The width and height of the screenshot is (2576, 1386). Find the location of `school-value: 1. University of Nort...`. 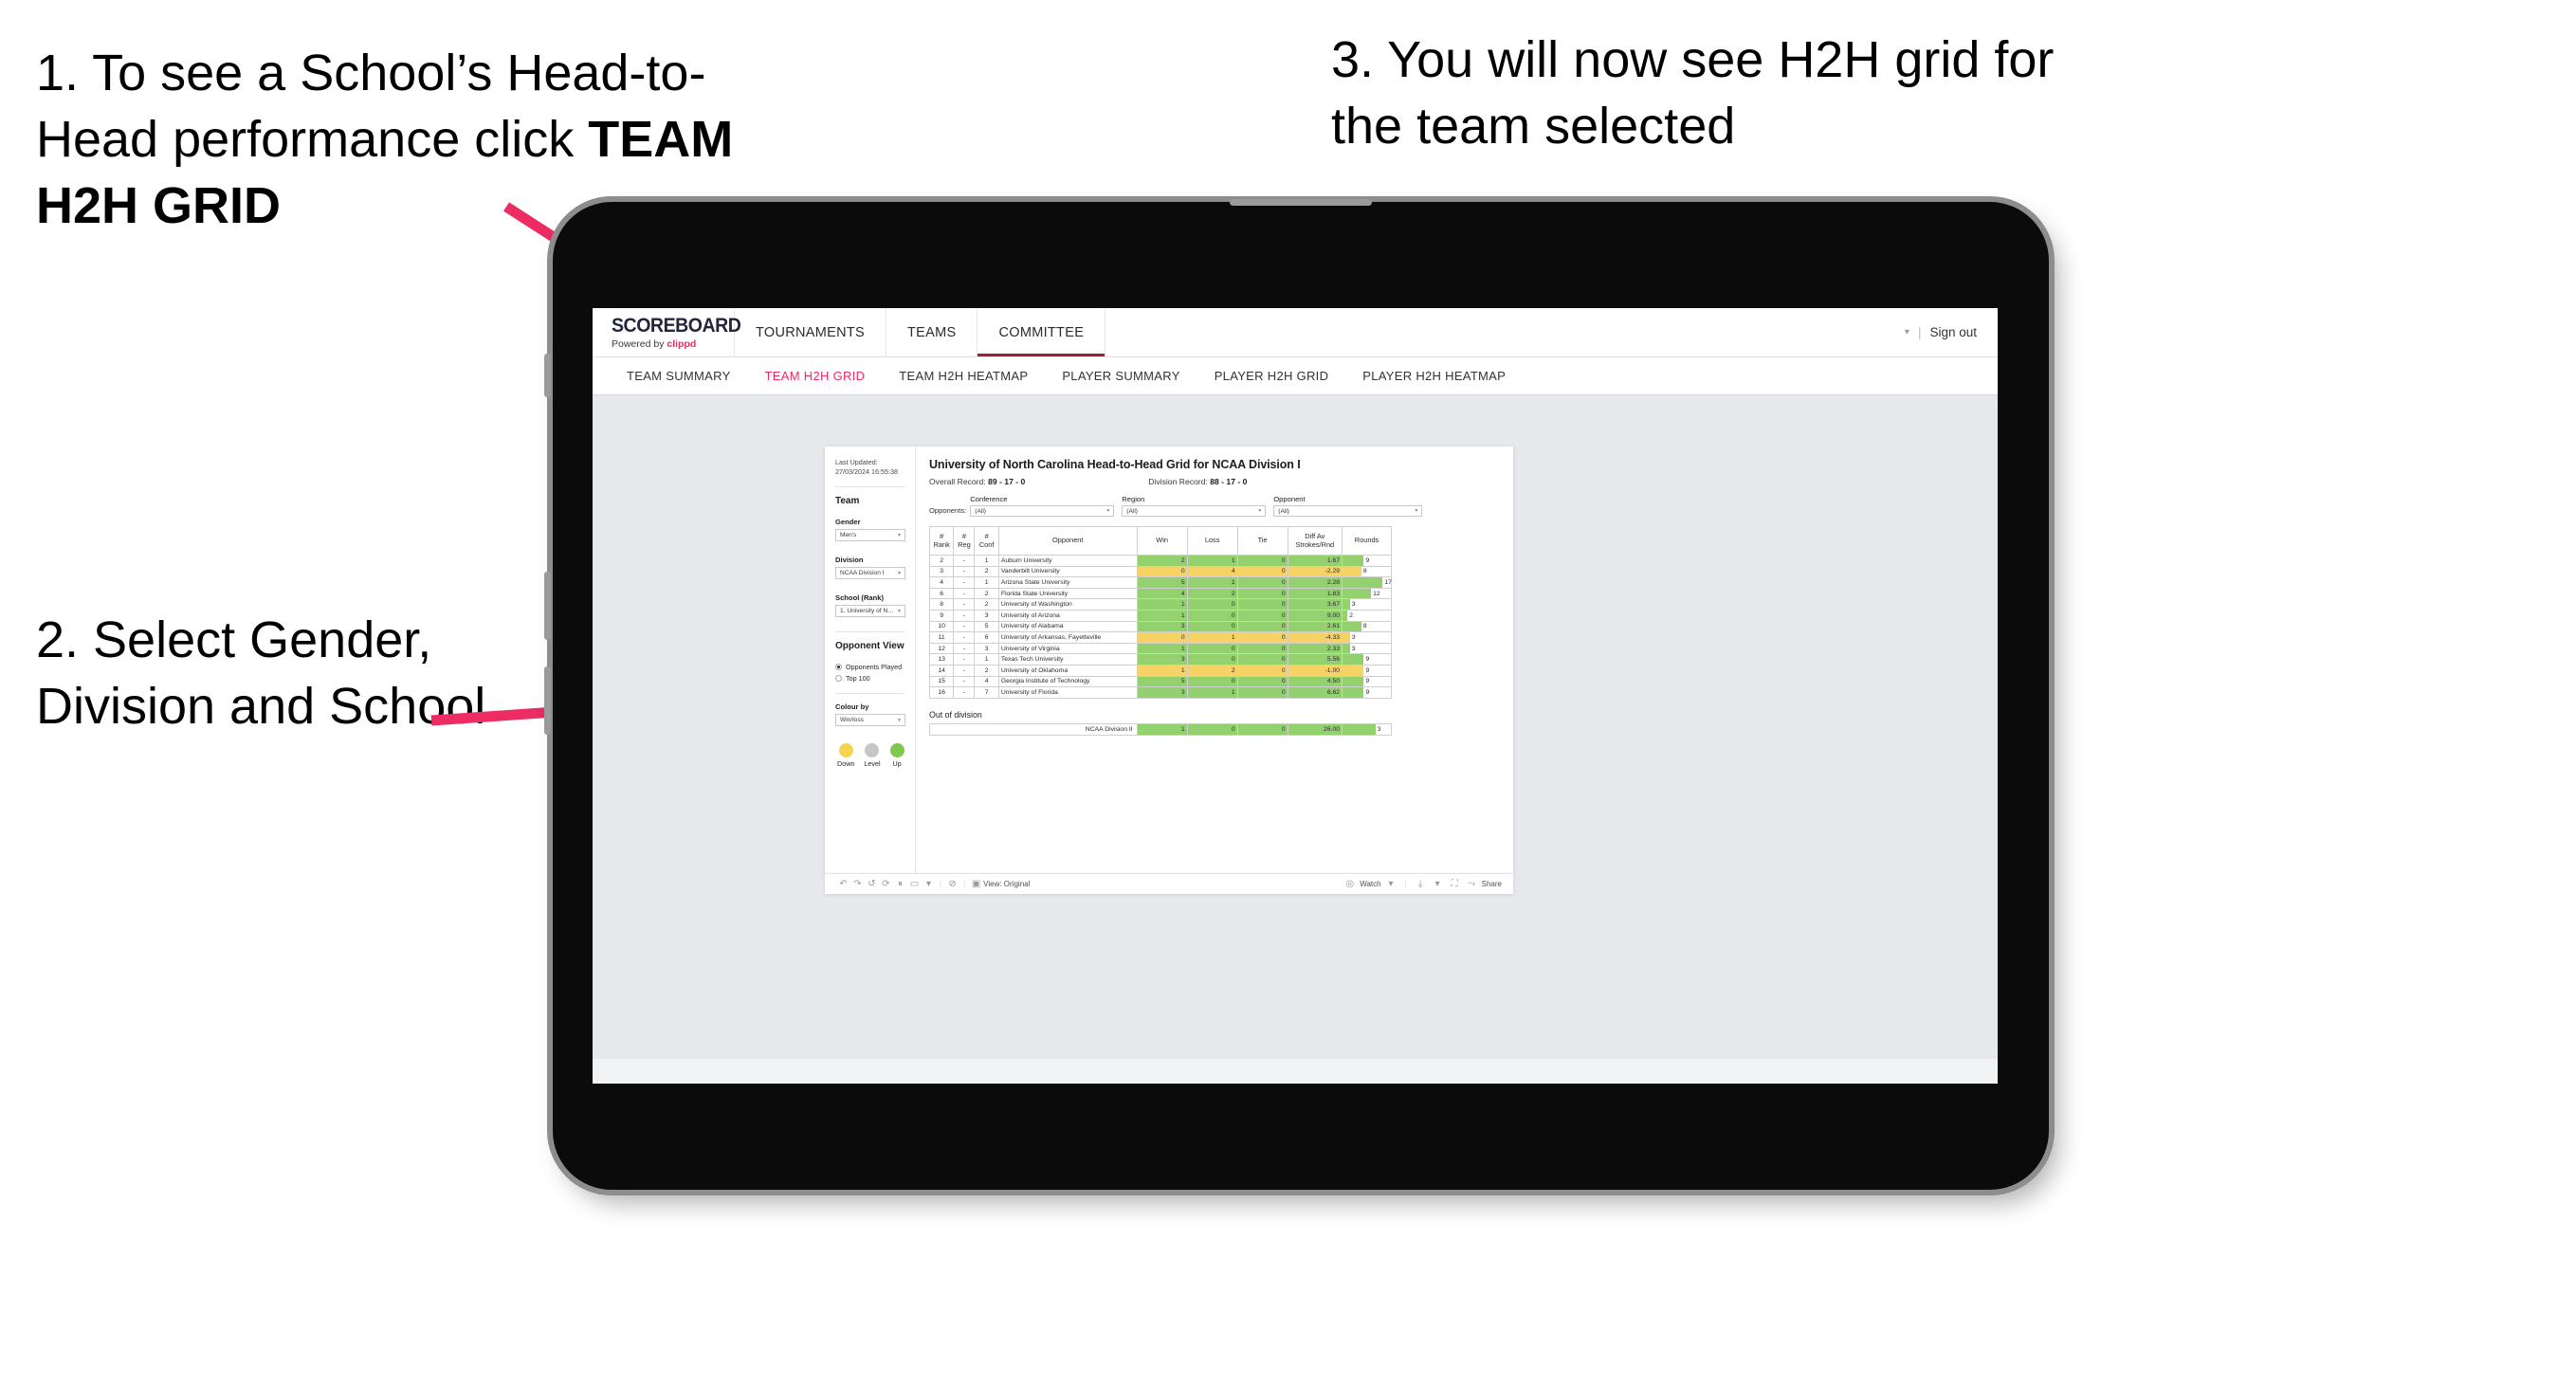

school-value: 1. University of Nort... is located at coordinates (868, 611).